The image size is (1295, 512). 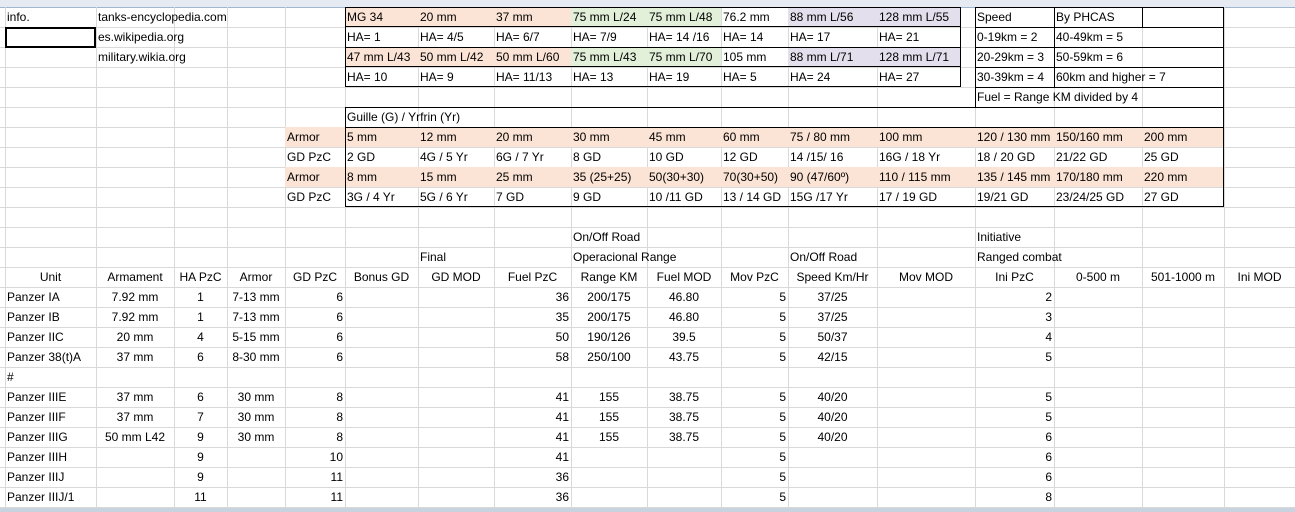 I want to click on unit-speed-cell: 37/25, so click(x=832, y=317).